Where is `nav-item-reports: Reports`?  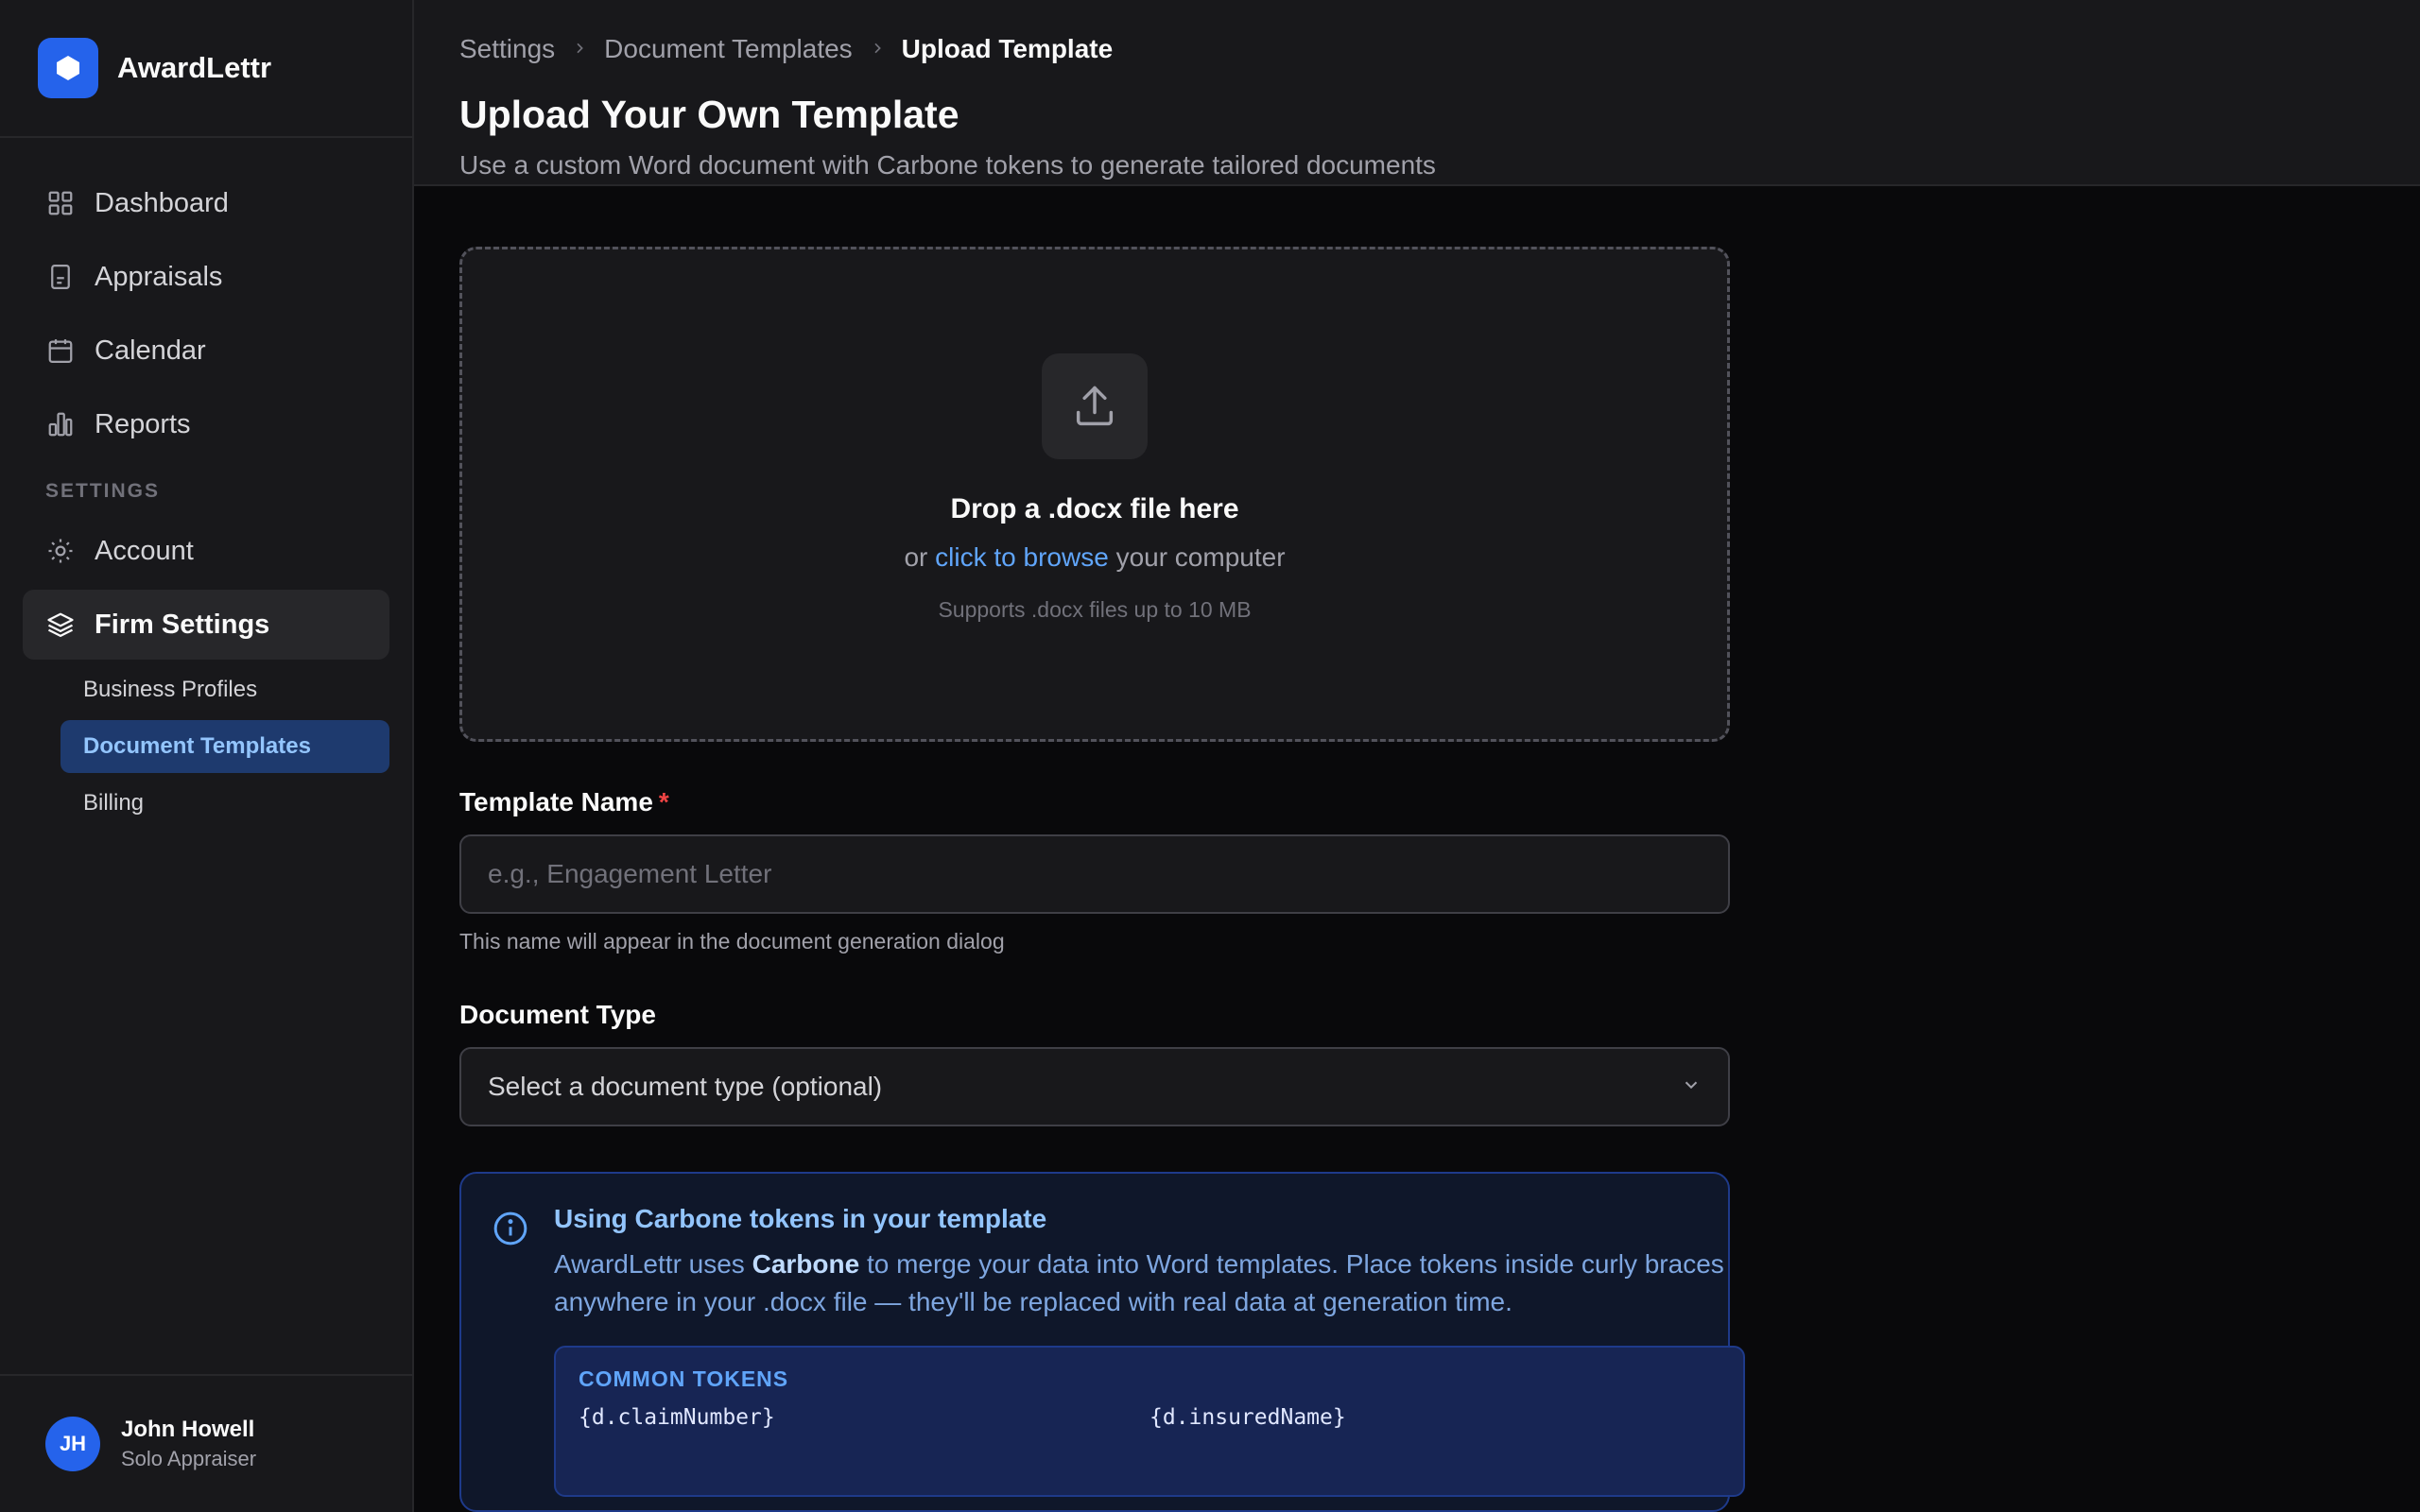 nav-item-reports: Reports is located at coordinates (206, 424).